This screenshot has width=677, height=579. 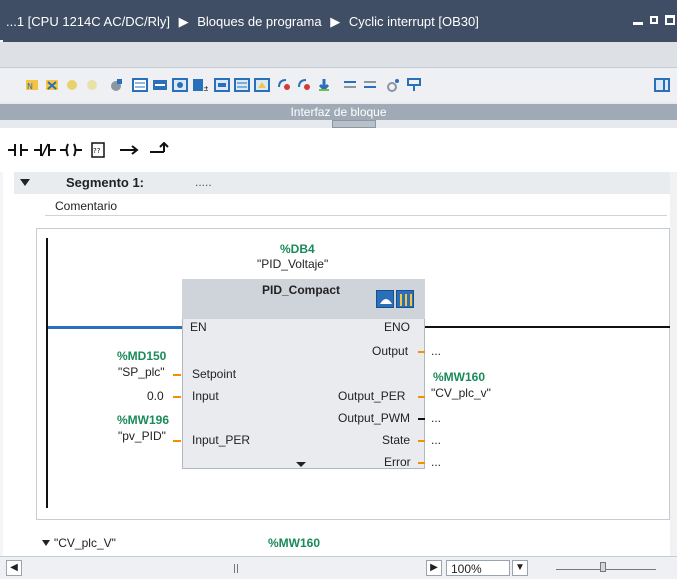 What do you see at coordinates (52, 85) in the screenshot?
I see `delete-network-icon` at bounding box center [52, 85].